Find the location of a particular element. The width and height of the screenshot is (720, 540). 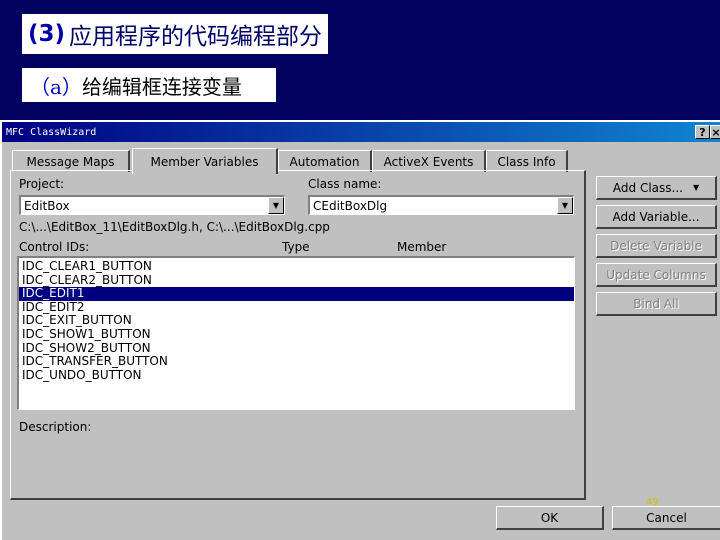

control-ids-label: Control IDs: is located at coordinates (54, 247).